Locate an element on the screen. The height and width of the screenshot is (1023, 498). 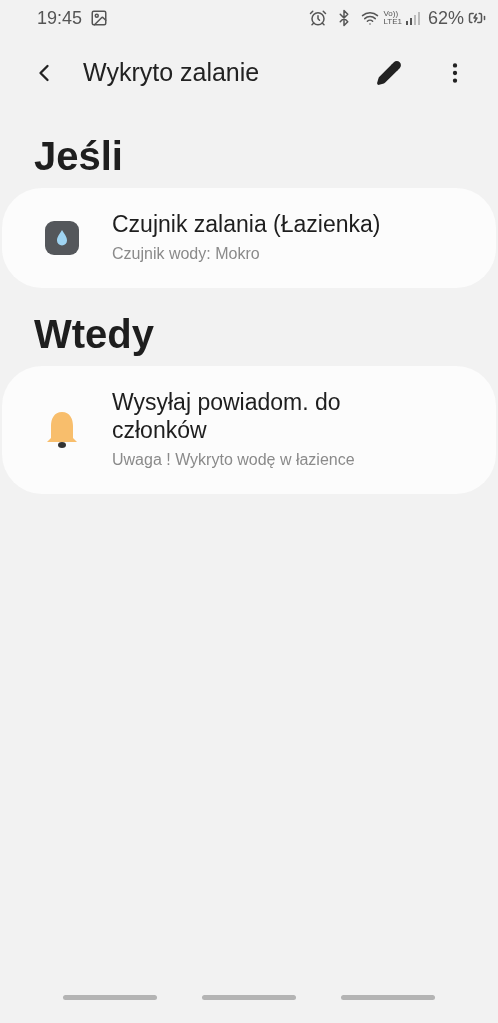
card-title: Czujnik zalania (Łazienka) is located at coordinates (247, 224).